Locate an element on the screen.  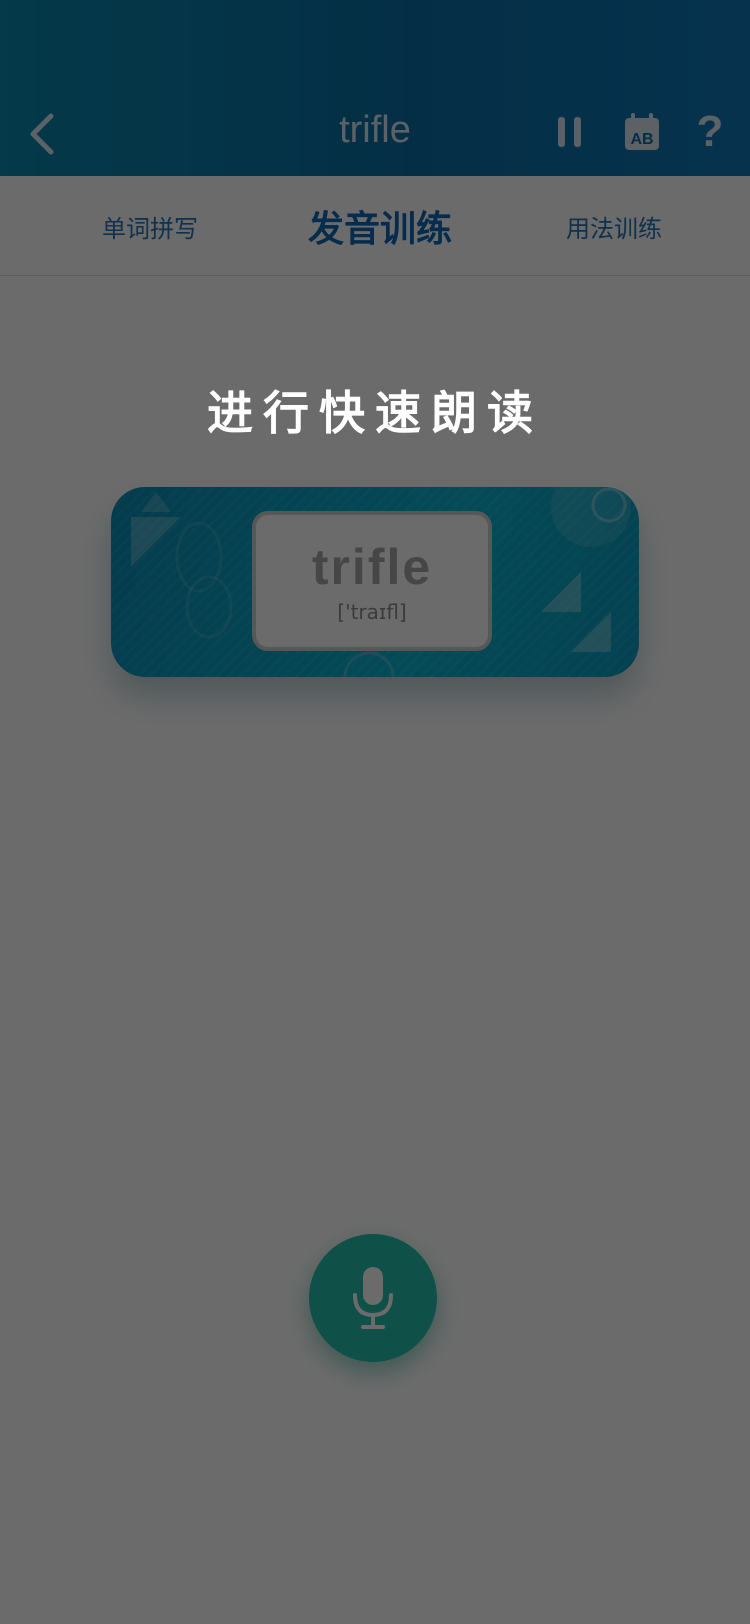
word-phonetic: ['traɪfl] is located at coordinates (372, 612).